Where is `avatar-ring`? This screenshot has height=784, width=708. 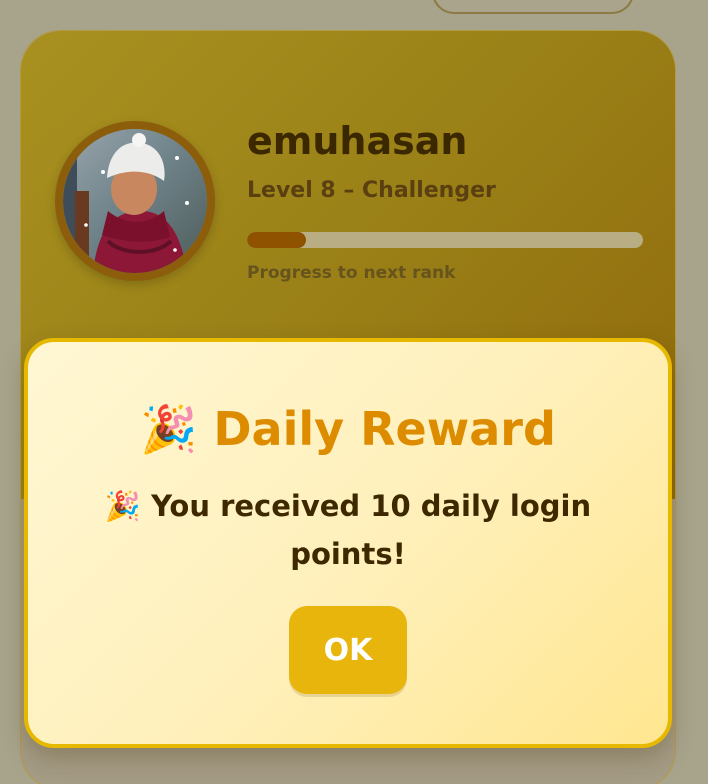 avatar-ring is located at coordinates (135, 201).